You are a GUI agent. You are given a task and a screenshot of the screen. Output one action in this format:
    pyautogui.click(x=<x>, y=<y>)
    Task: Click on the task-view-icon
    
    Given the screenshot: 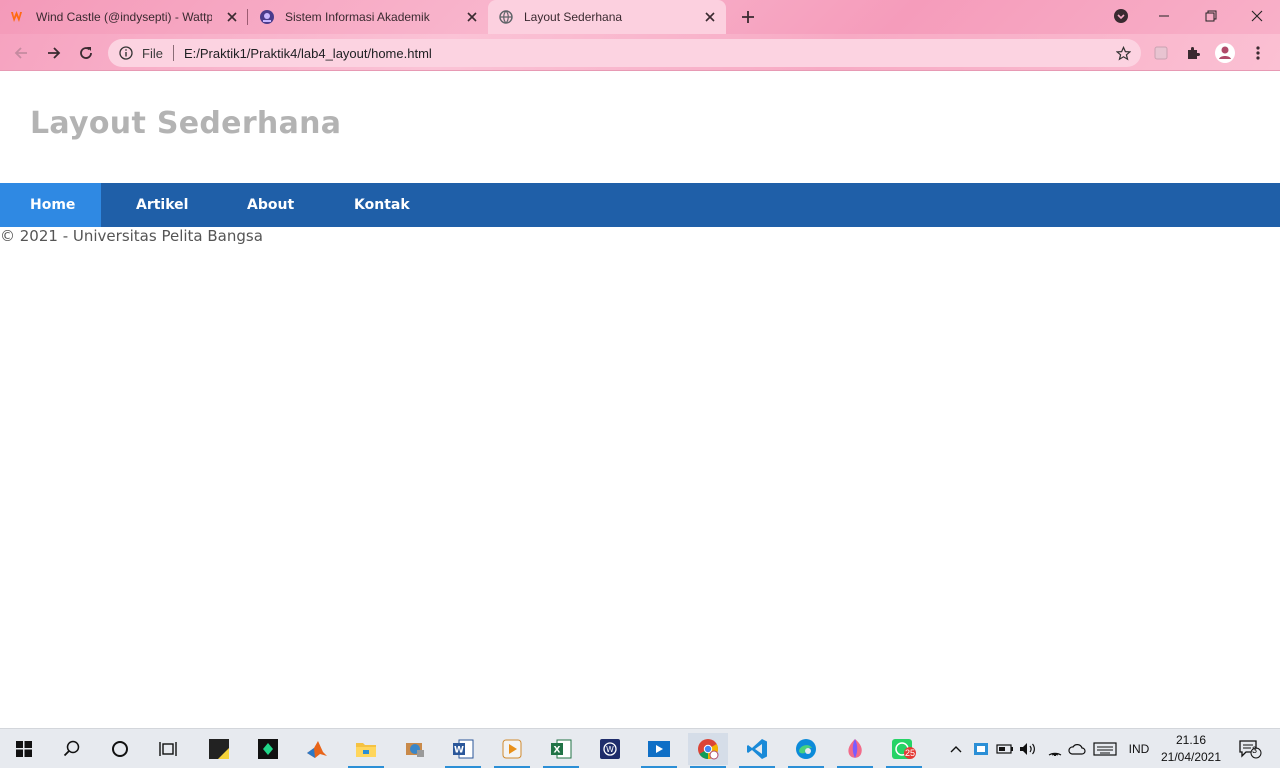 What is the action you would take?
    pyautogui.click(x=168, y=749)
    